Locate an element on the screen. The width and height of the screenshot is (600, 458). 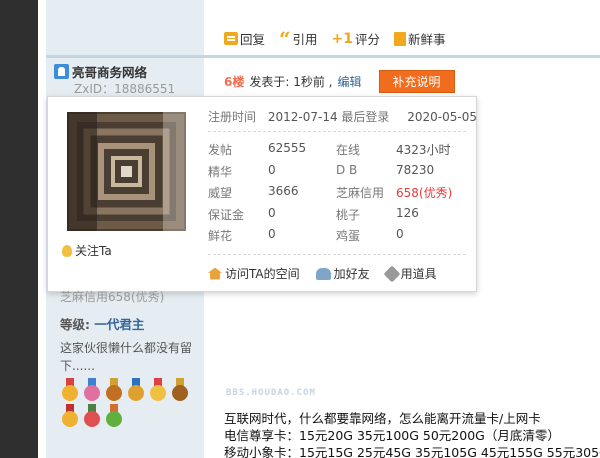
visit-space-link: 访问TA的空间 is located at coordinates (254, 273).